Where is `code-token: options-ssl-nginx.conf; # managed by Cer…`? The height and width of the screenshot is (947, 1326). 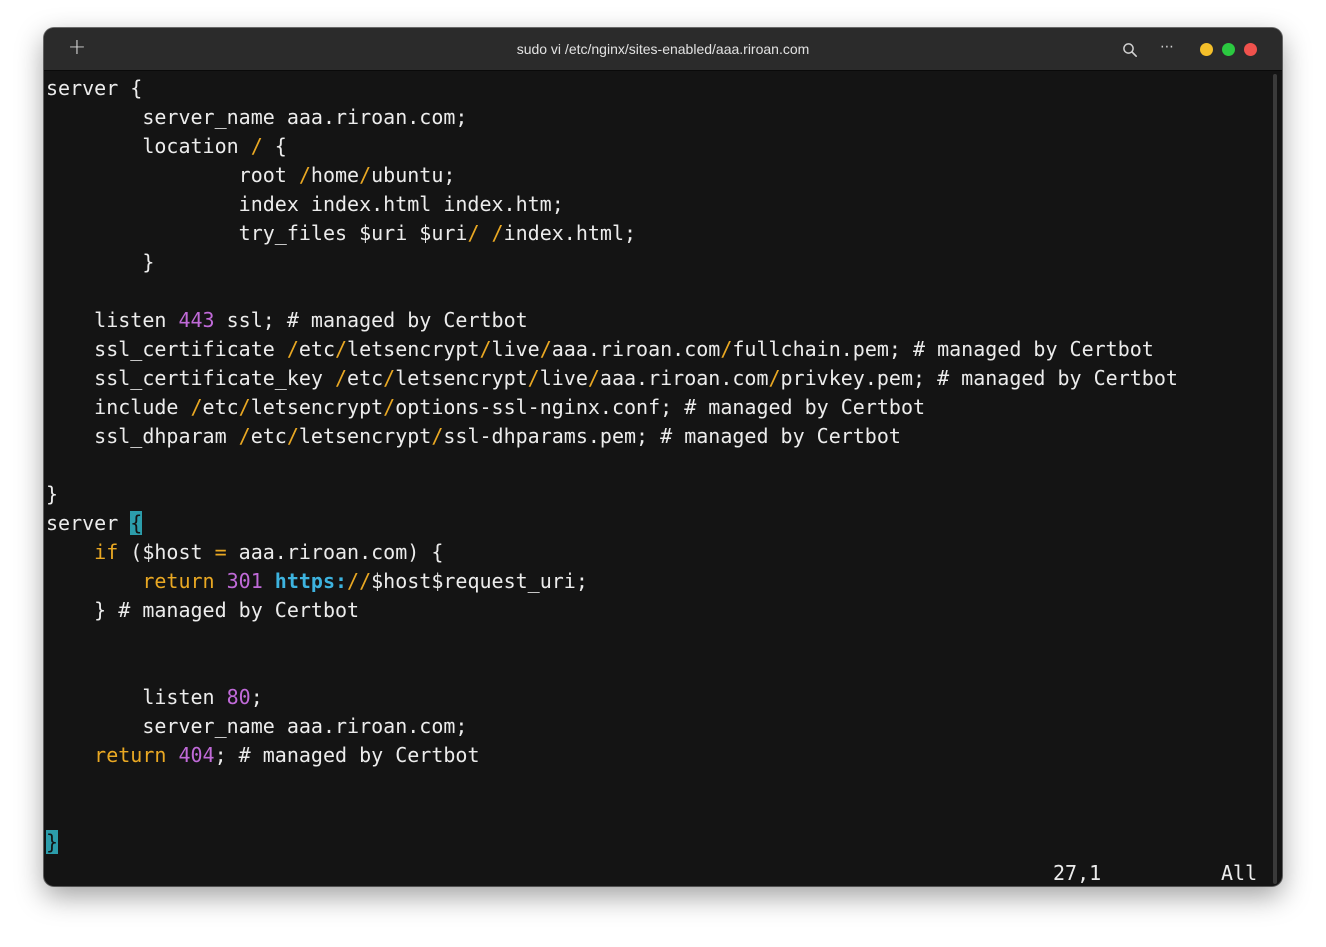 code-token: options-ssl-nginx.conf; # managed by Cer… is located at coordinates (660, 407).